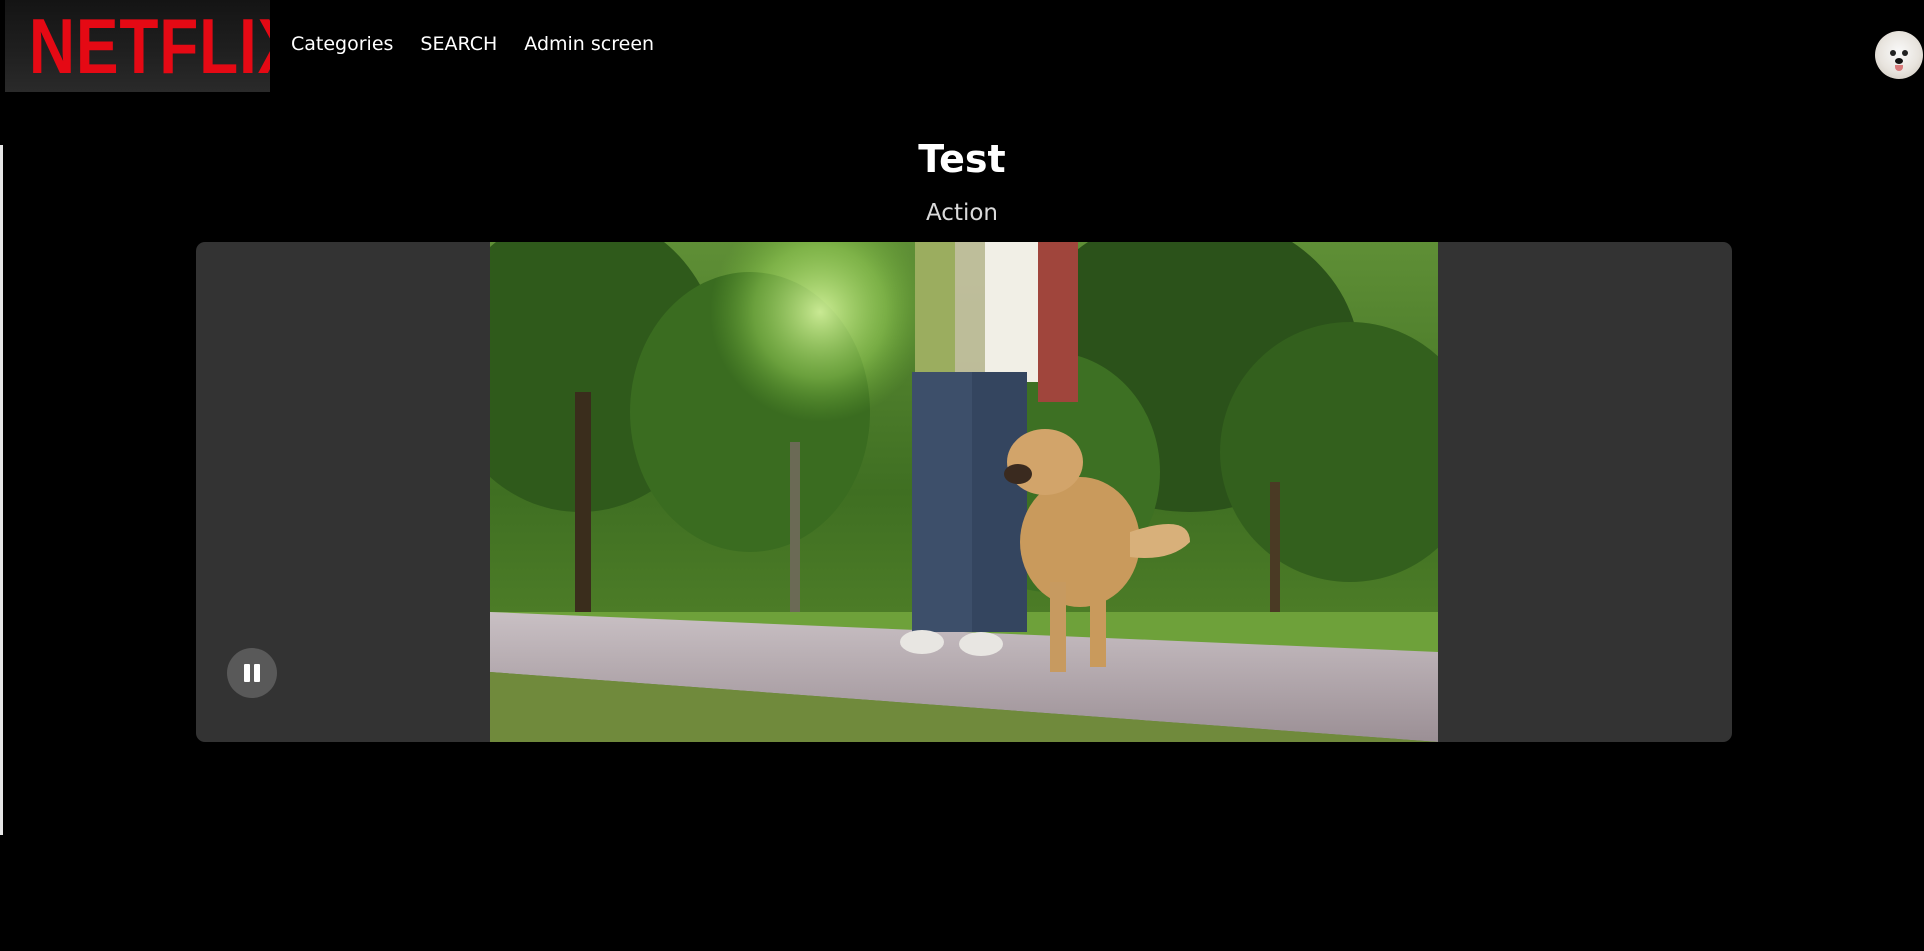 The image size is (1924, 951). I want to click on window-edge, so click(1, 490).